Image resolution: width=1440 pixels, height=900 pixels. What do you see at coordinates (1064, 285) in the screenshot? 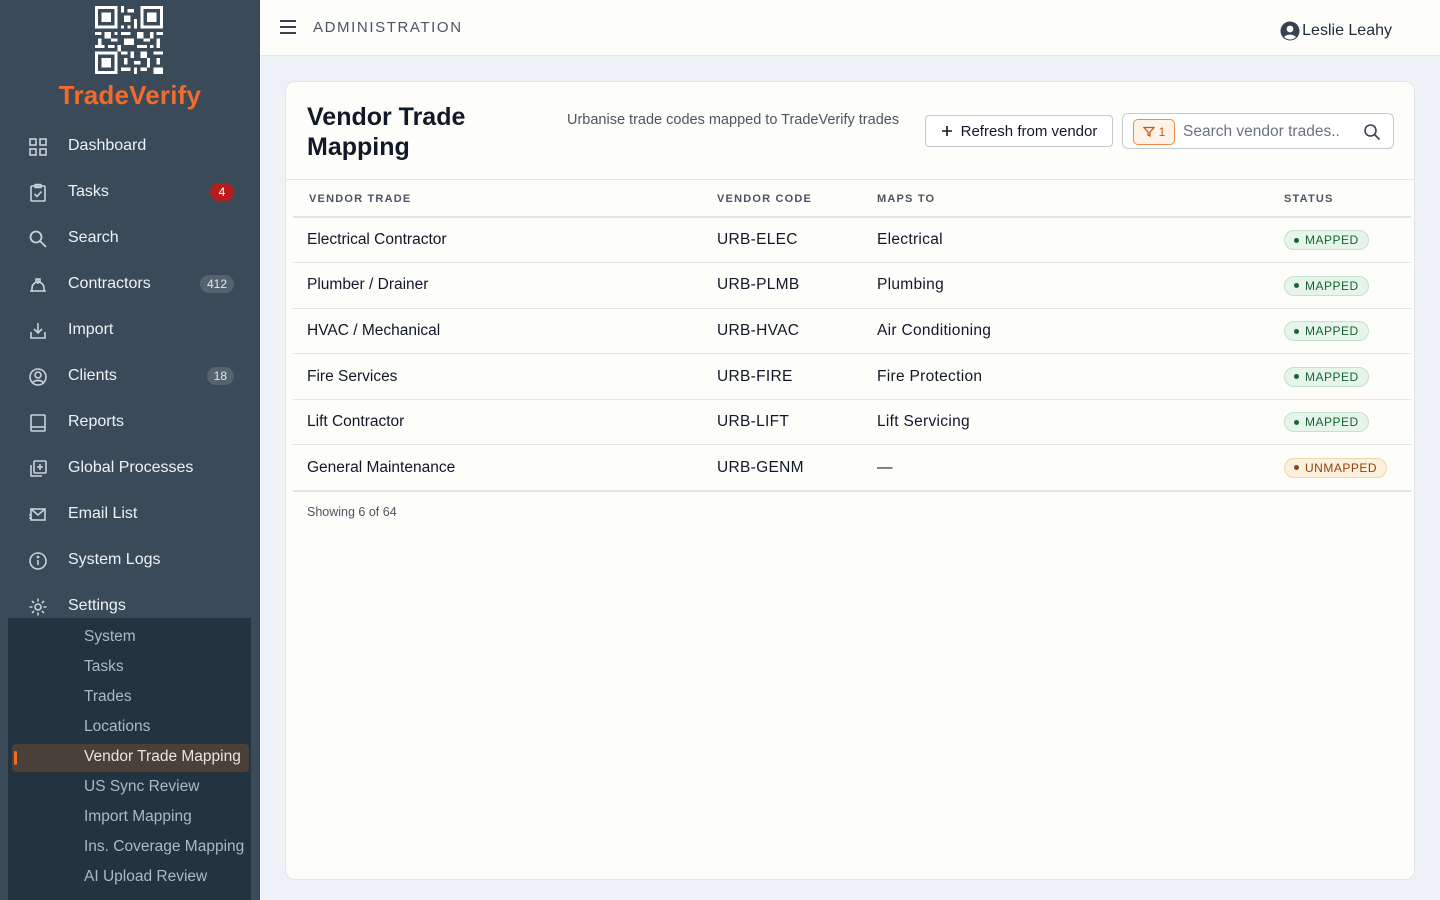
I see `cell-maps-to: Plumbing` at bounding box center [1064, 285].